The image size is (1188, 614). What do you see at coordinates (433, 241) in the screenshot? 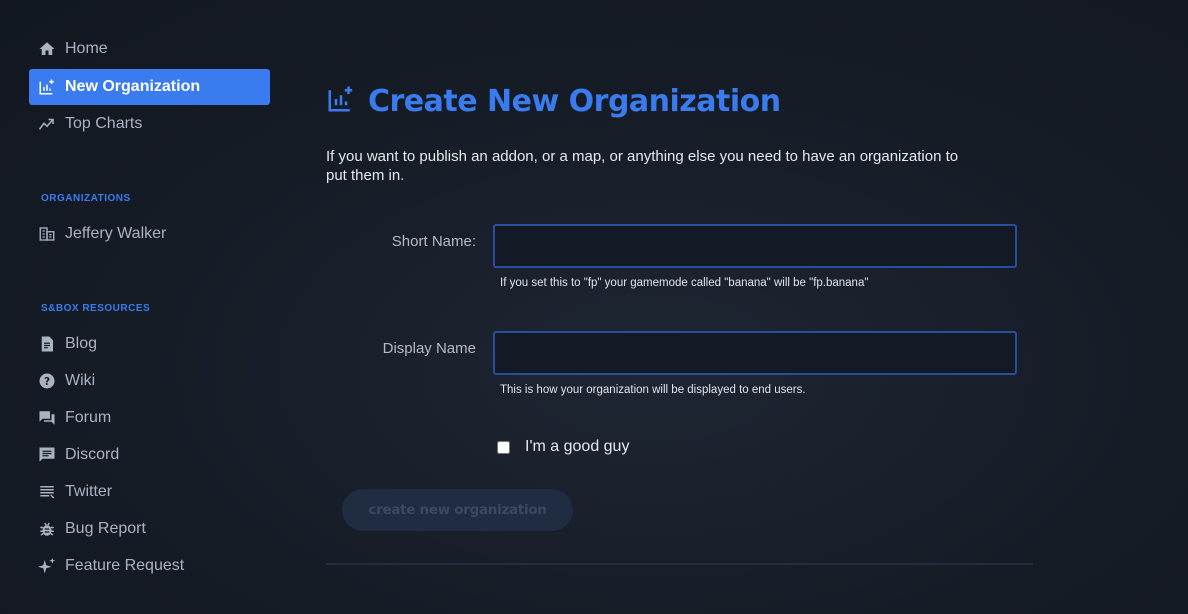
I see `short-name-label: Short Name:` at bounding box center [433, 241].